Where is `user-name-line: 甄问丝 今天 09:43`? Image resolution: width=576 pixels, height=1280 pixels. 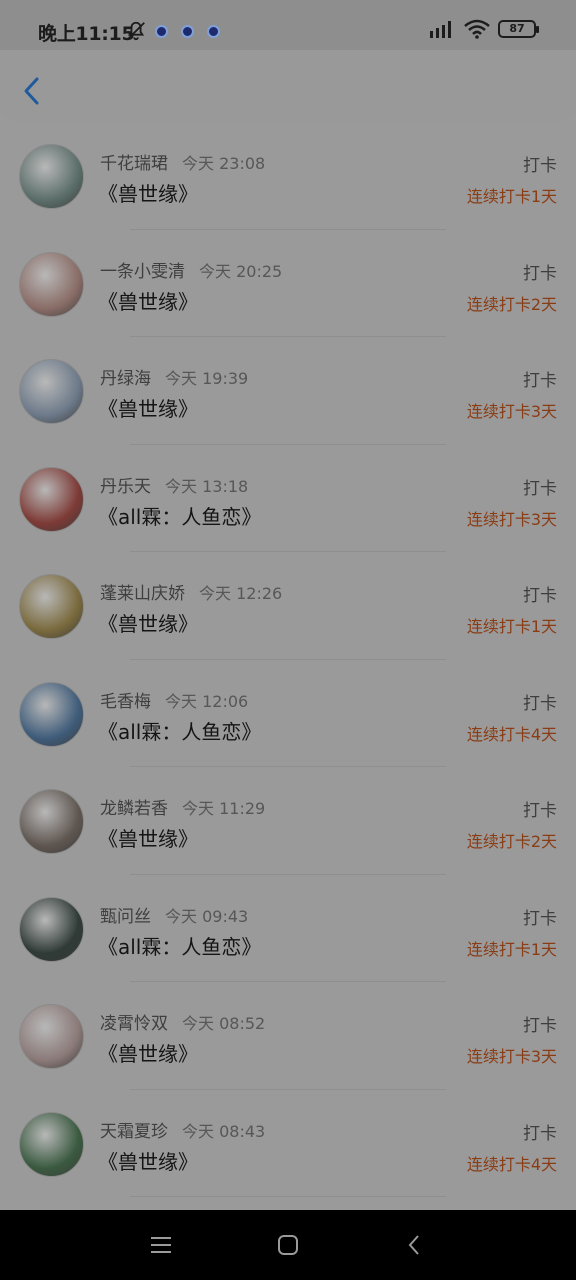
user-name-line: 甄问丝 今天 09:43 is located at coordinates (174, 914).